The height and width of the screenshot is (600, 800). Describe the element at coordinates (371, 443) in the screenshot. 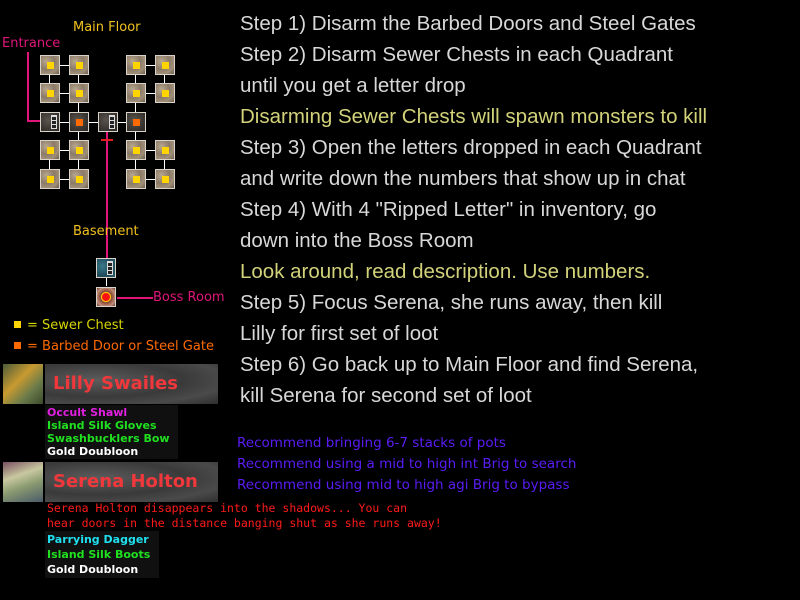

I see `recommendation: Recommend bringing 6-7 stacks of pots` at that location.